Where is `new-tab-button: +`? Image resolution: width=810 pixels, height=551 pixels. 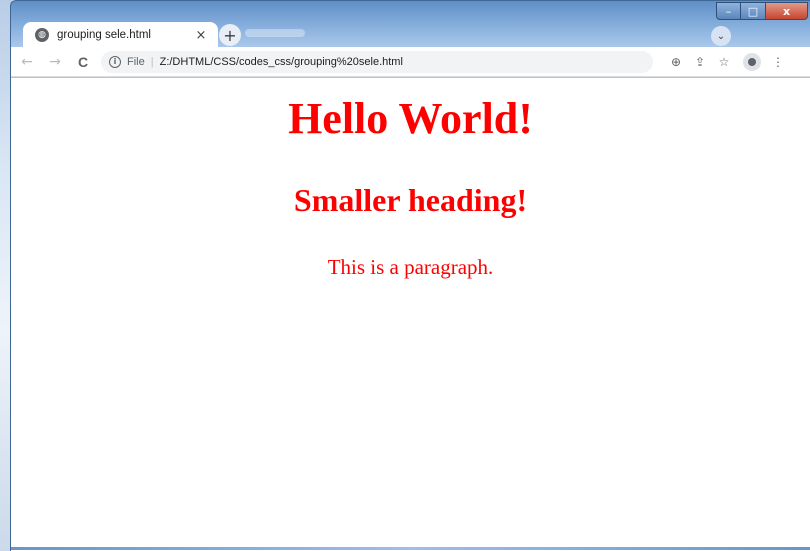
new-tab-button: + is located at coordinates (230, 35).